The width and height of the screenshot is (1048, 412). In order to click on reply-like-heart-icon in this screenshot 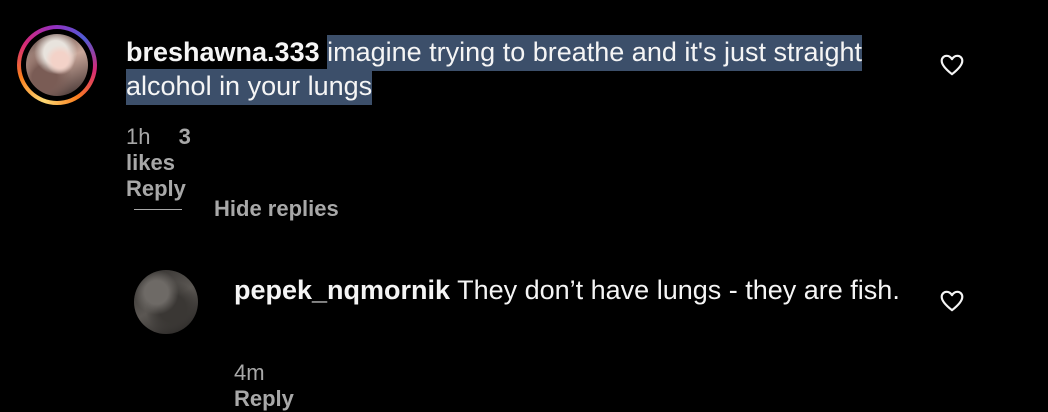, I will do `click(952, 301)`.